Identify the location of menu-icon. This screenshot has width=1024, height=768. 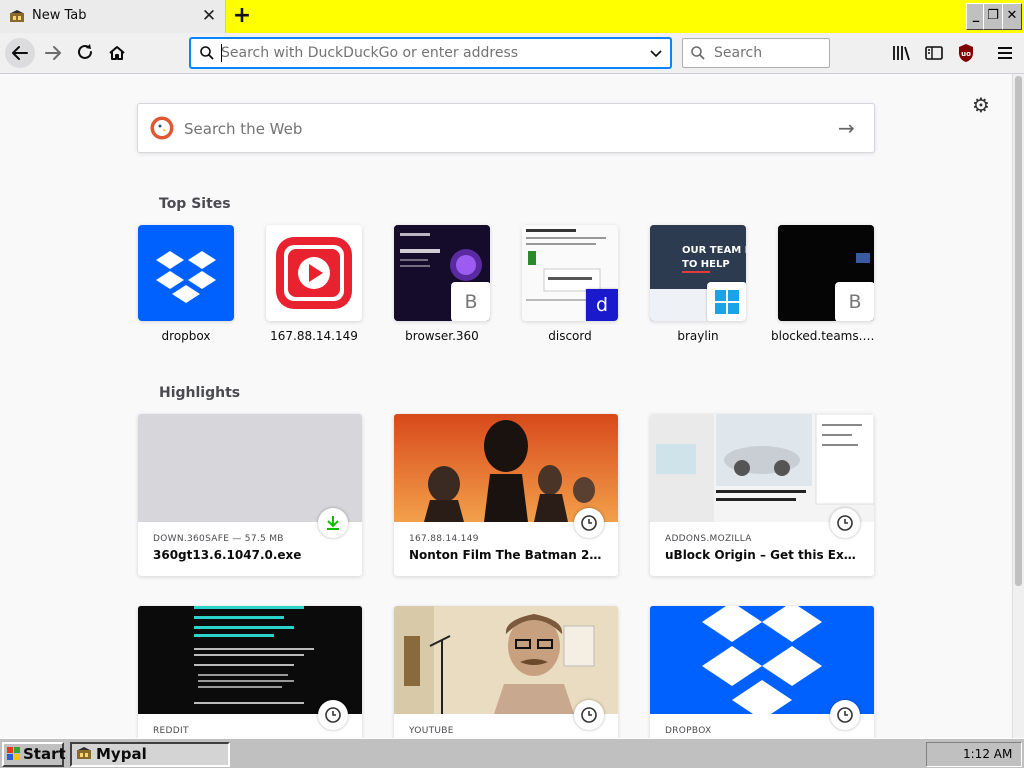
(1005, 53).